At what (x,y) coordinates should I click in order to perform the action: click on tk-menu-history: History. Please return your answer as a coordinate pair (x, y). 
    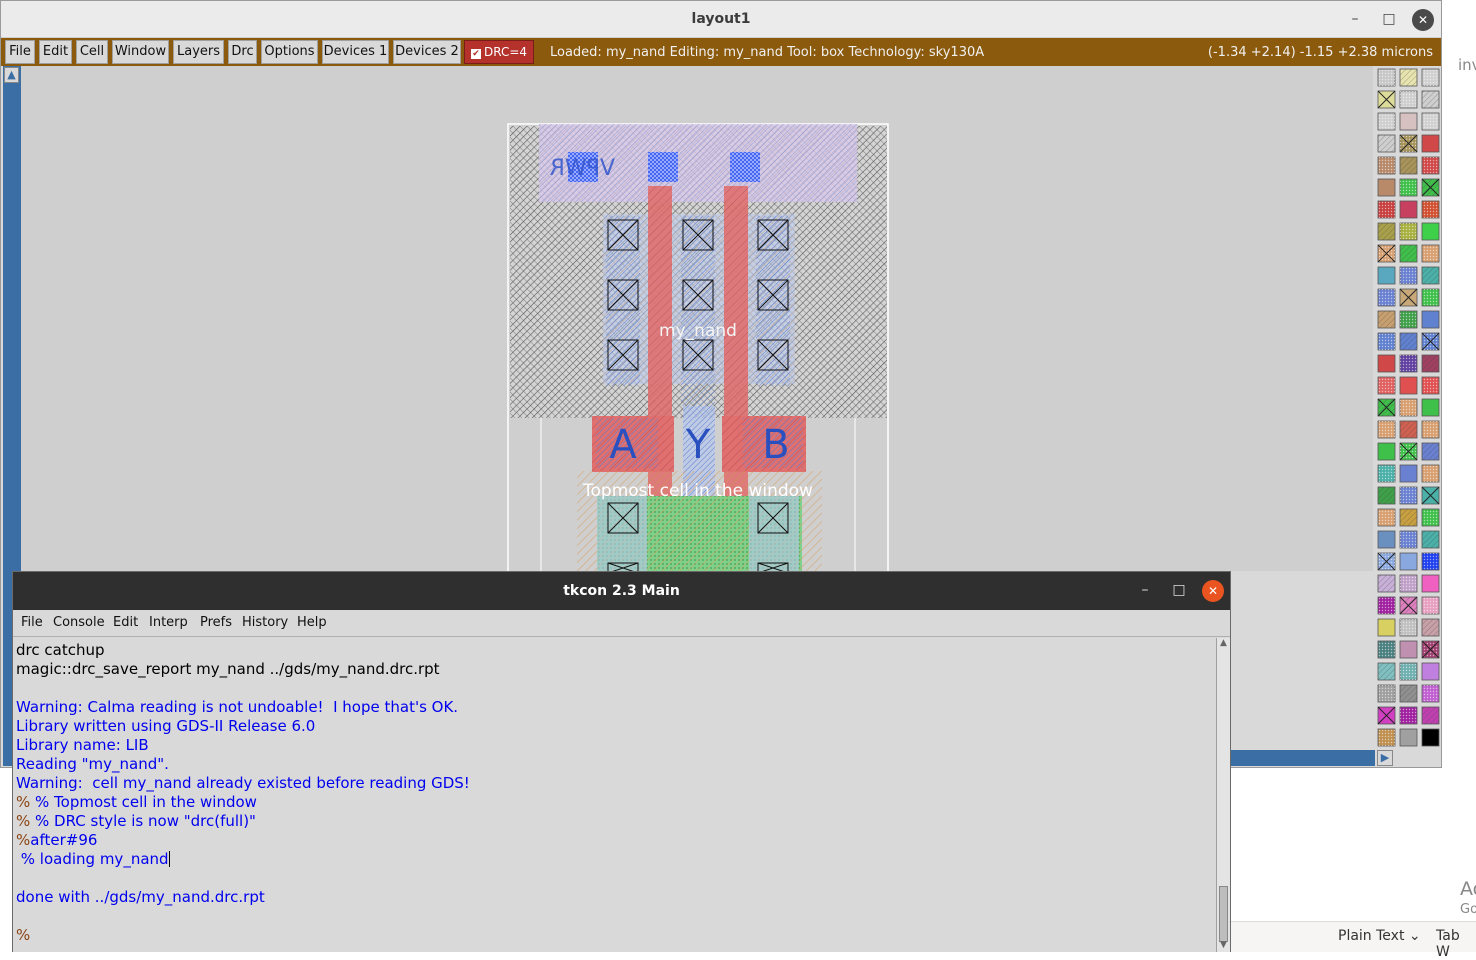
    Looking at the image, I should click on (265, 622).